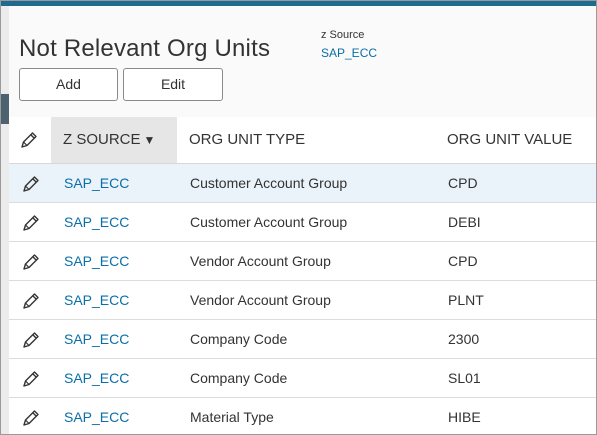 The image size is (597, 435). I want to click on cell-org-unit-value: HIBE, so click(464, 417).